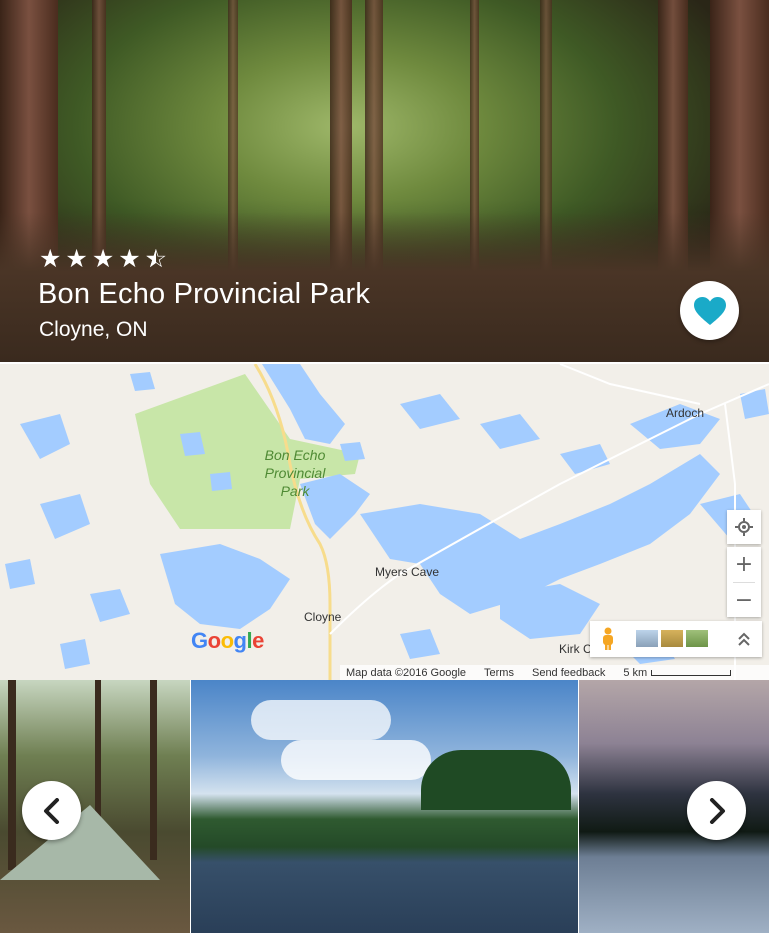 The image size is (769, 933). I want to click on half-star-icon: ★, so click(156, 258).